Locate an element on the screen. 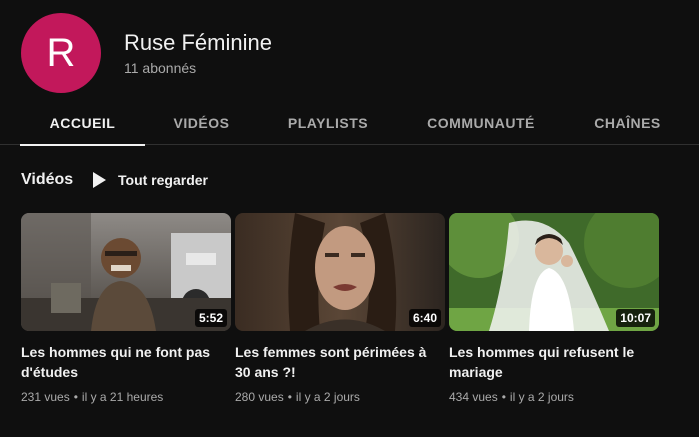  video-title: Les femmes sont périmées à 30 ans ?! is located at coordinates (337, 362).